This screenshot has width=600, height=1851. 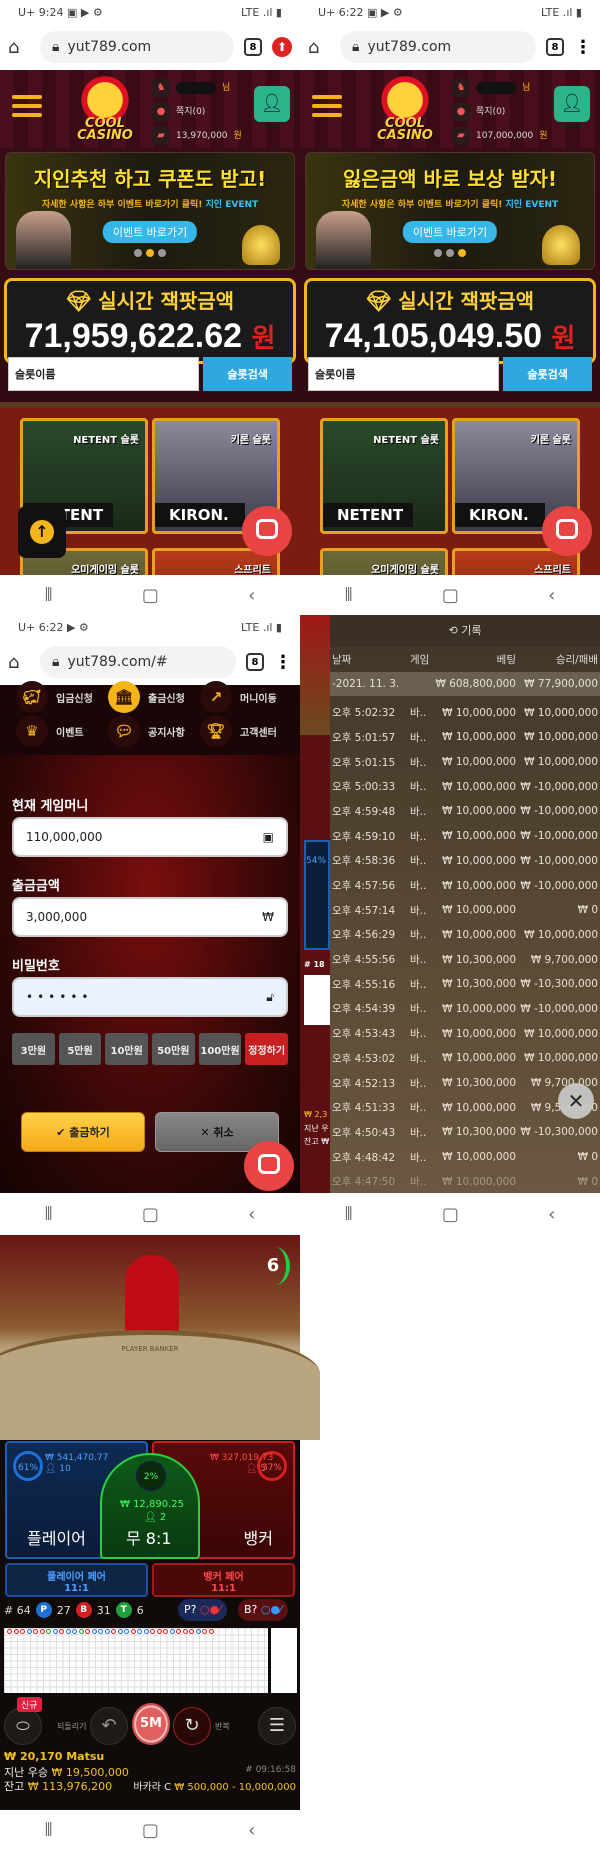 I want to click on menu-event: ♛ 이벤트, so click(x=50, y=731).